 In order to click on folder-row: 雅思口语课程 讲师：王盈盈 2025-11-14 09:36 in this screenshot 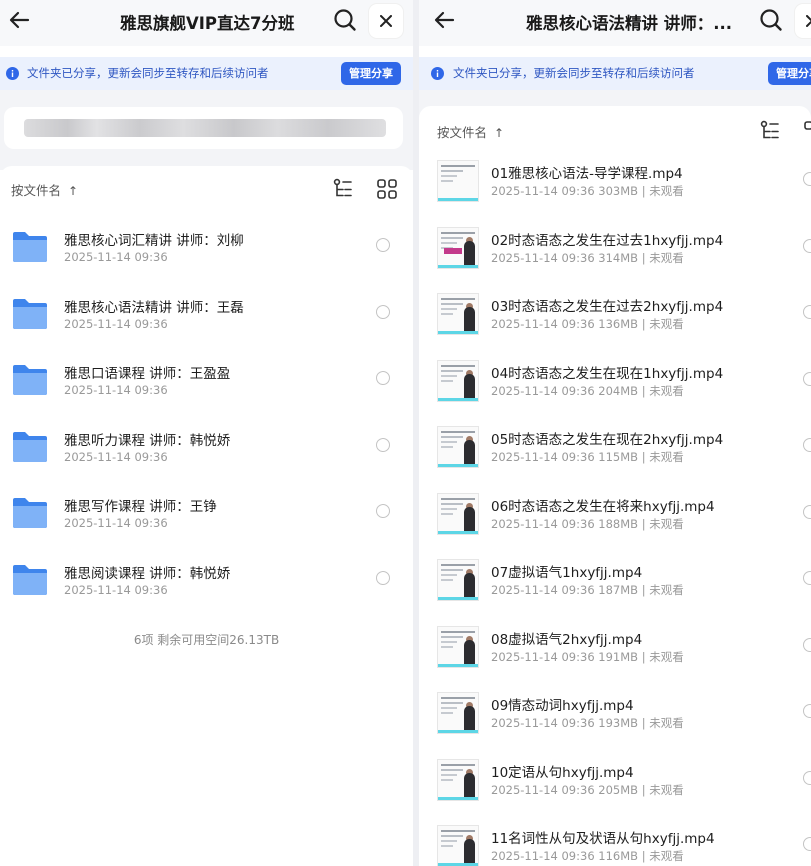, I will do `click(206, 378)`.